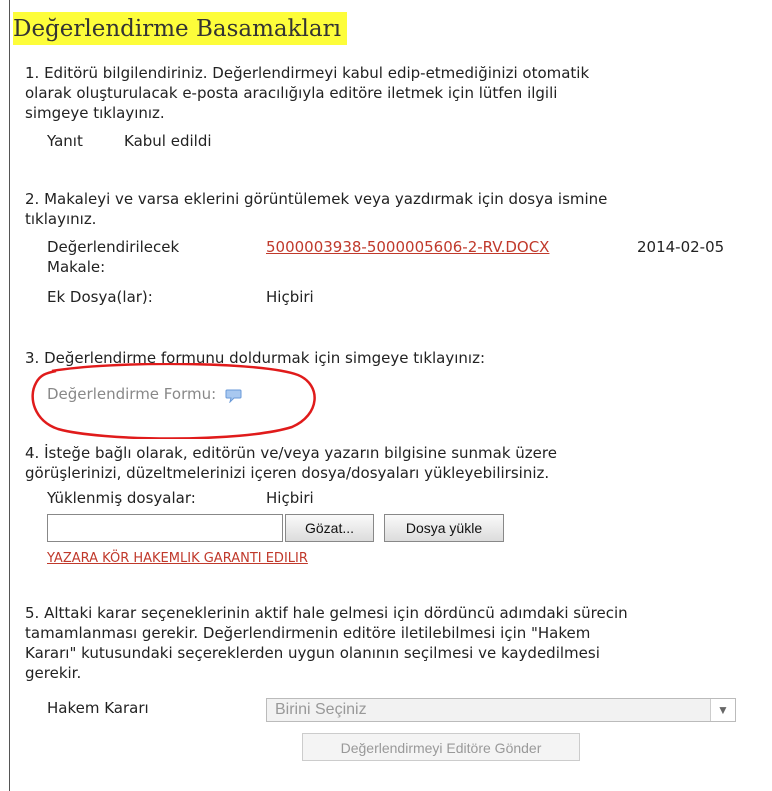  What do you see at coordinates (681, 247) in the screenshot?
I see `file-date: 2014-02-05` at bounding box center [681, 247].